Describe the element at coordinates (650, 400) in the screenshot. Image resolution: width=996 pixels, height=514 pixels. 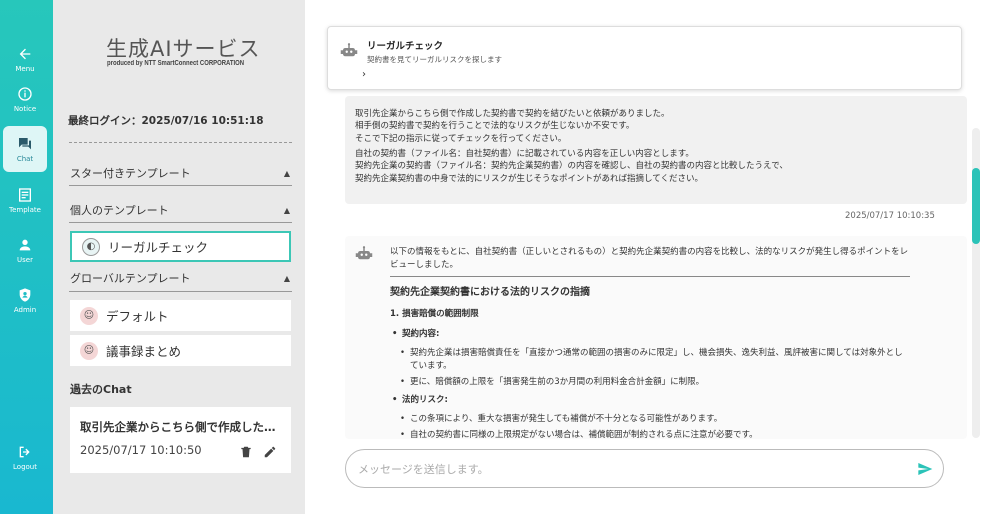
I see `list-item: 法的リスク:` at that location.